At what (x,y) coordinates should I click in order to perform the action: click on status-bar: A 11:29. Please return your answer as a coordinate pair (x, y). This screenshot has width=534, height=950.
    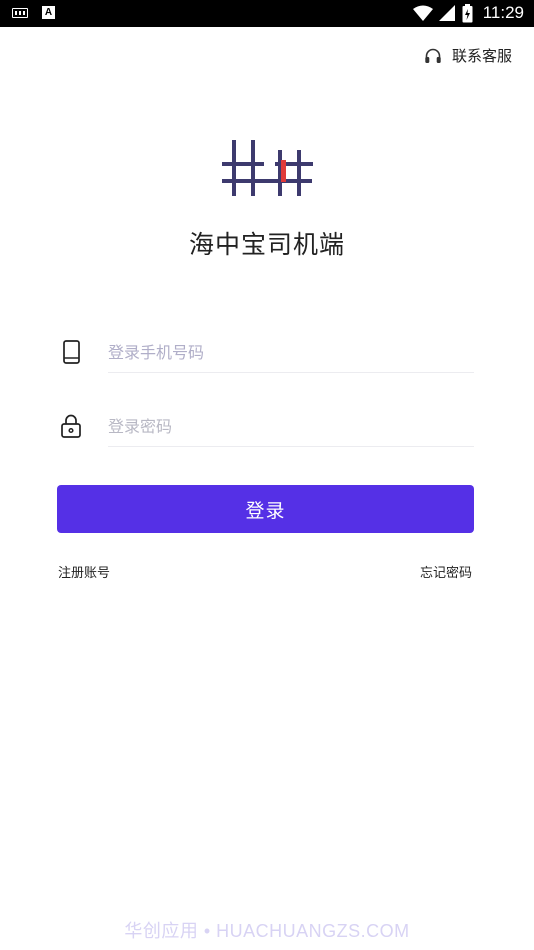
    Looking at the image, I should click on (267, 13).